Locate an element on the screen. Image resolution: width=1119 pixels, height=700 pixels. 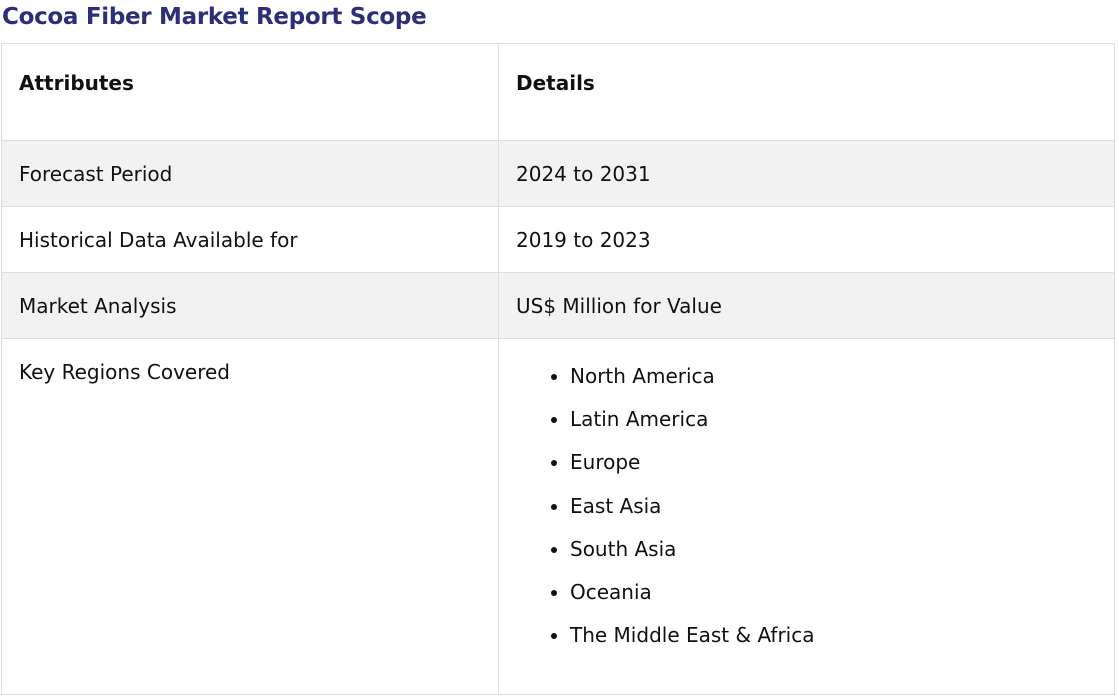
attribute-cell: Market Analysis is located at coordinates (250, 305).